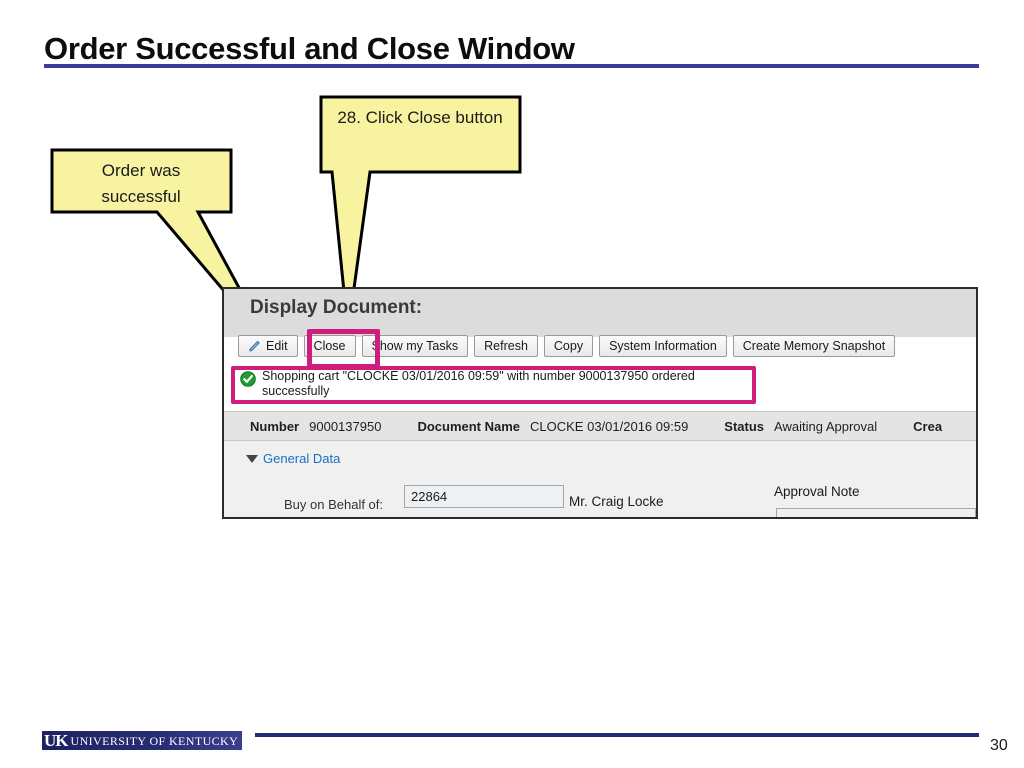  Describe the element at coordinates (252, 458) in the screenshot. I see `chevron-down-icon` at that location.